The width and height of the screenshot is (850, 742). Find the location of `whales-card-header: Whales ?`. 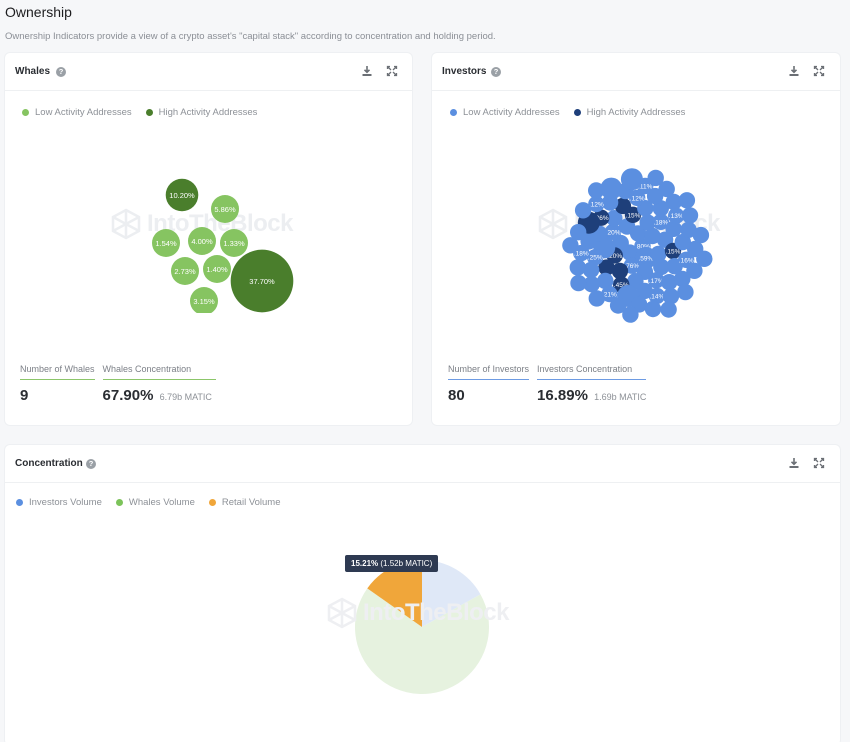

whales-card-header: Whales ? is located at coordinates (208, 72).